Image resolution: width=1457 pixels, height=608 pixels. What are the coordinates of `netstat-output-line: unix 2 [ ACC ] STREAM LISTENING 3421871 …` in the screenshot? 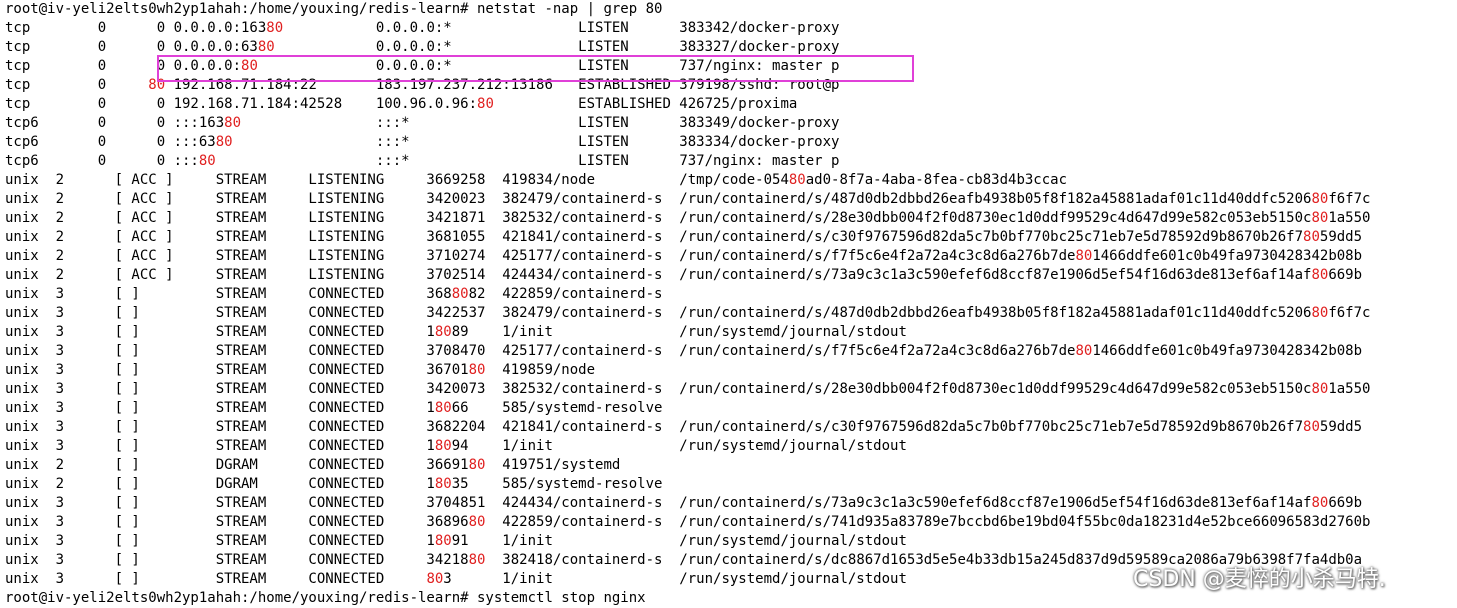 It's located at (688, 218).